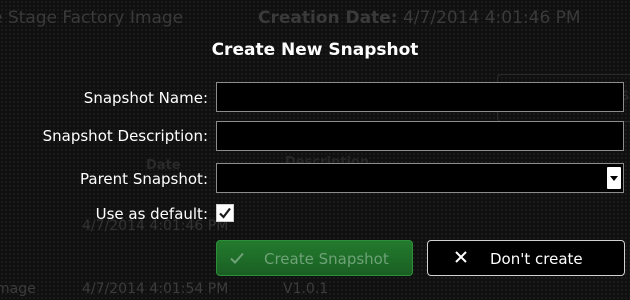  What do you see at coordinates (306, 289) in the screenshot?
I see `background-row-version: V1.0.1` at bounding box center [306, 289].